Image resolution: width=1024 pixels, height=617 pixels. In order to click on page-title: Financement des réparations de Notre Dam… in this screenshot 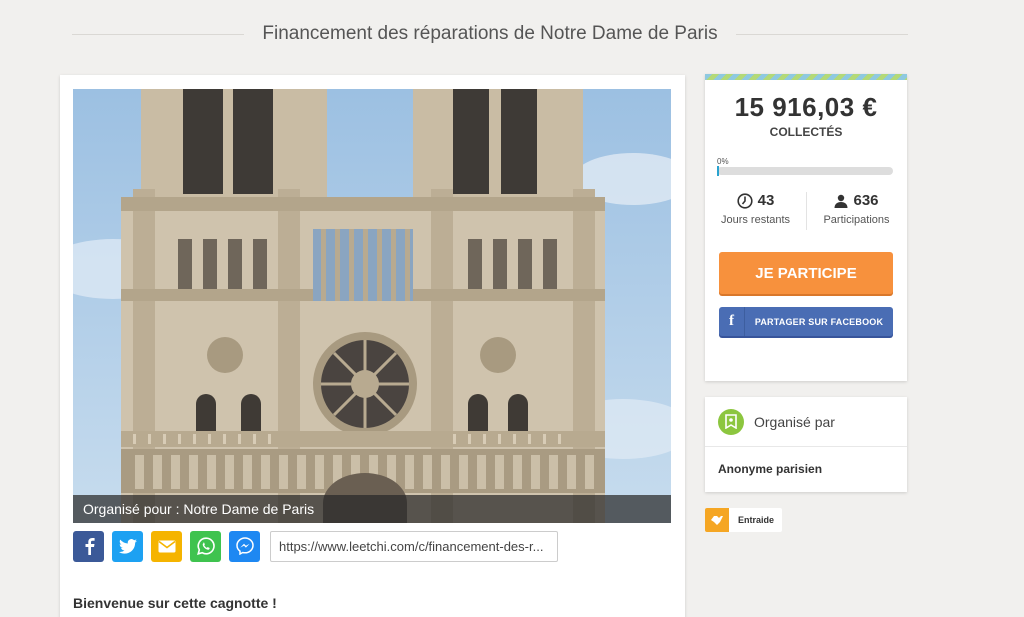, I will do `click(490, 33)`.